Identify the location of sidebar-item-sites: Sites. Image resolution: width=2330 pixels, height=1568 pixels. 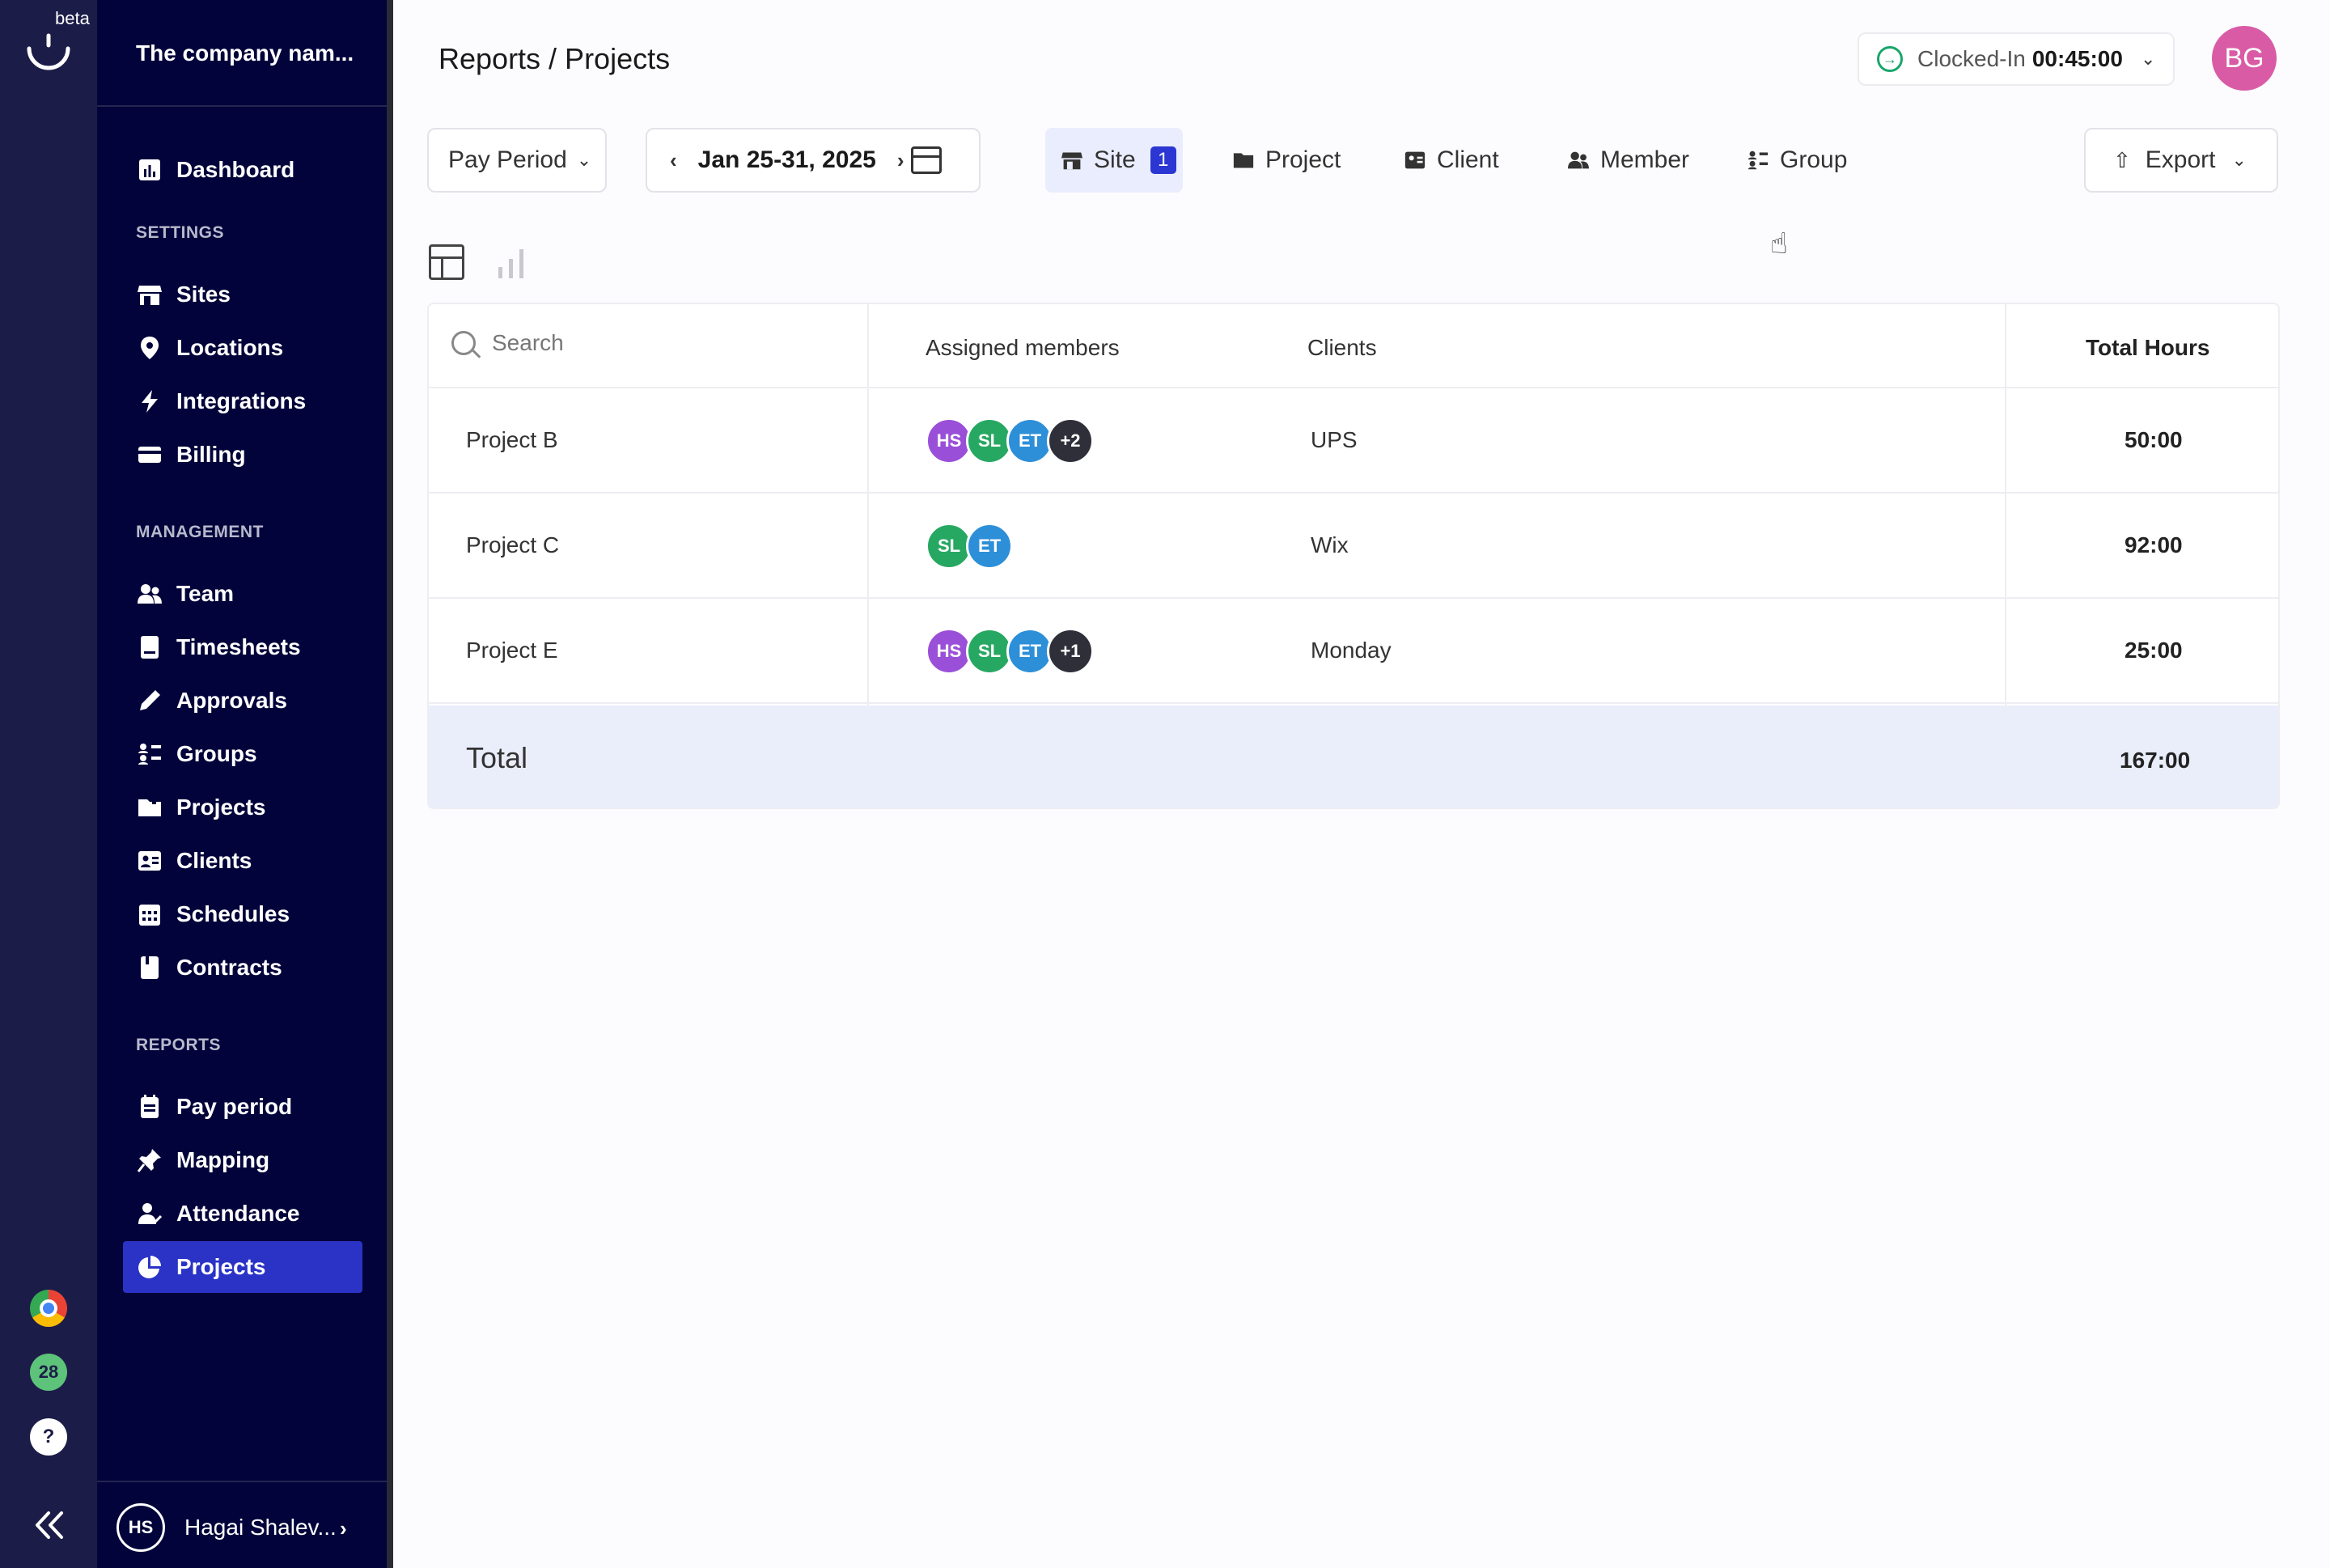
(242, 295).